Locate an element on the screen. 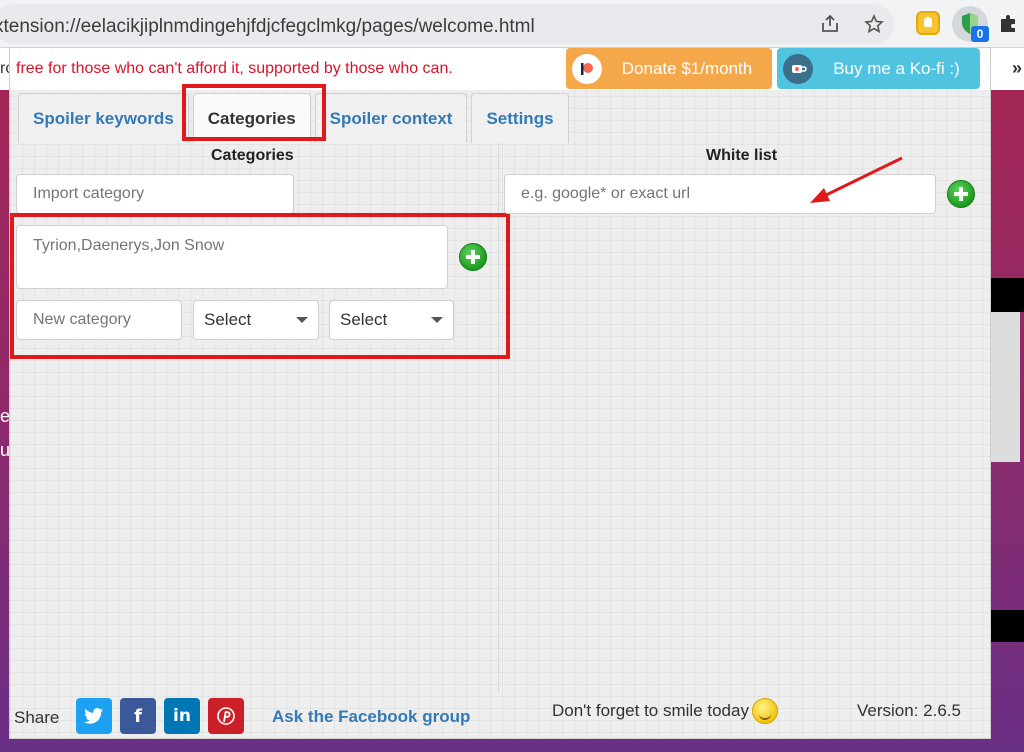 Image resolution: width=1024 pixels, height=752 pixels. pinterest-share-button is located at coordinates (226, 716).